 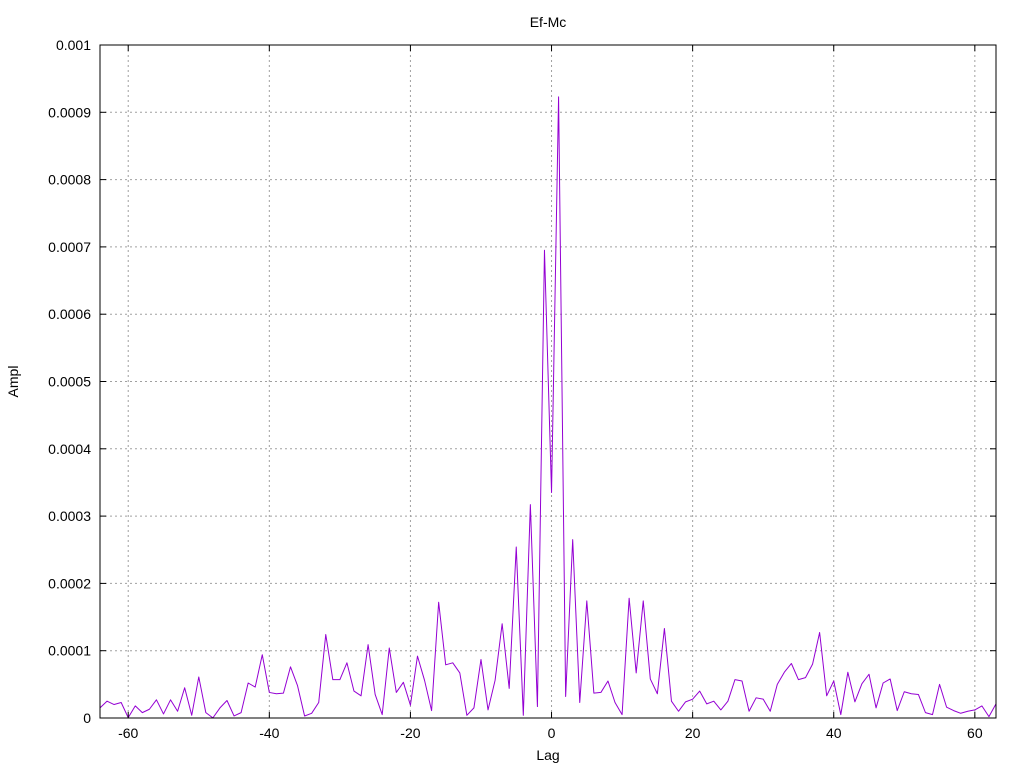 I want to click on x-tick-label: 0, so click(x=552, y=733).